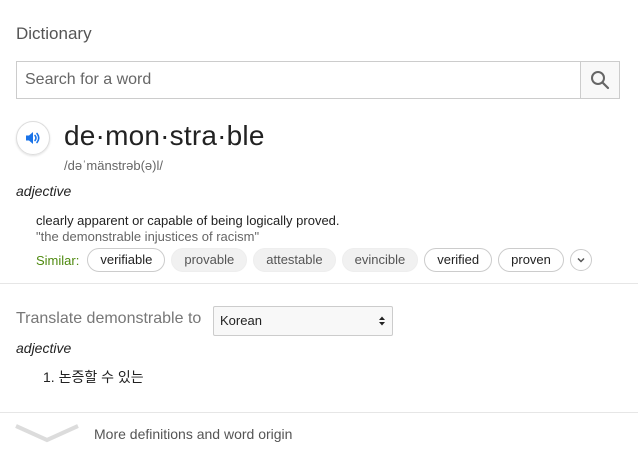 This screenshot has height=454, width=638. I want to click on similar-chip-provable: provable, so click(209, 260).